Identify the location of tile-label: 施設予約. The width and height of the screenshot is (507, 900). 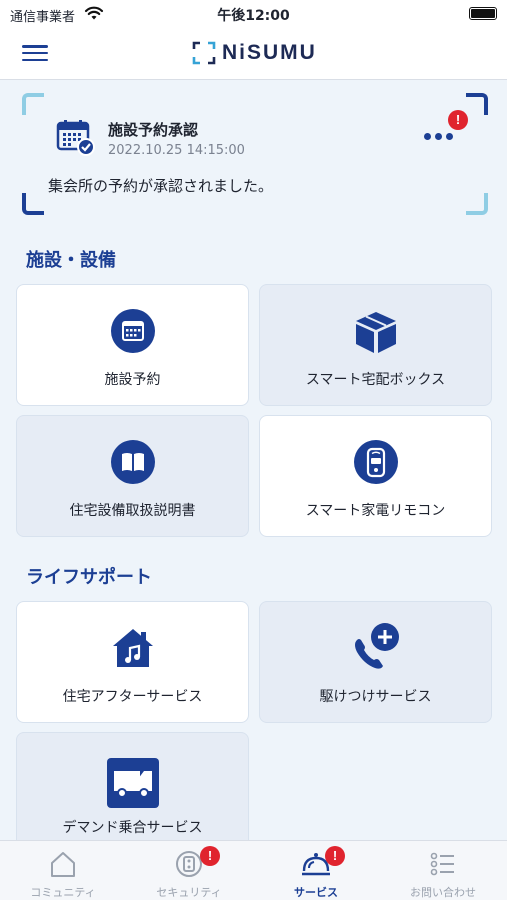
(132, 380).